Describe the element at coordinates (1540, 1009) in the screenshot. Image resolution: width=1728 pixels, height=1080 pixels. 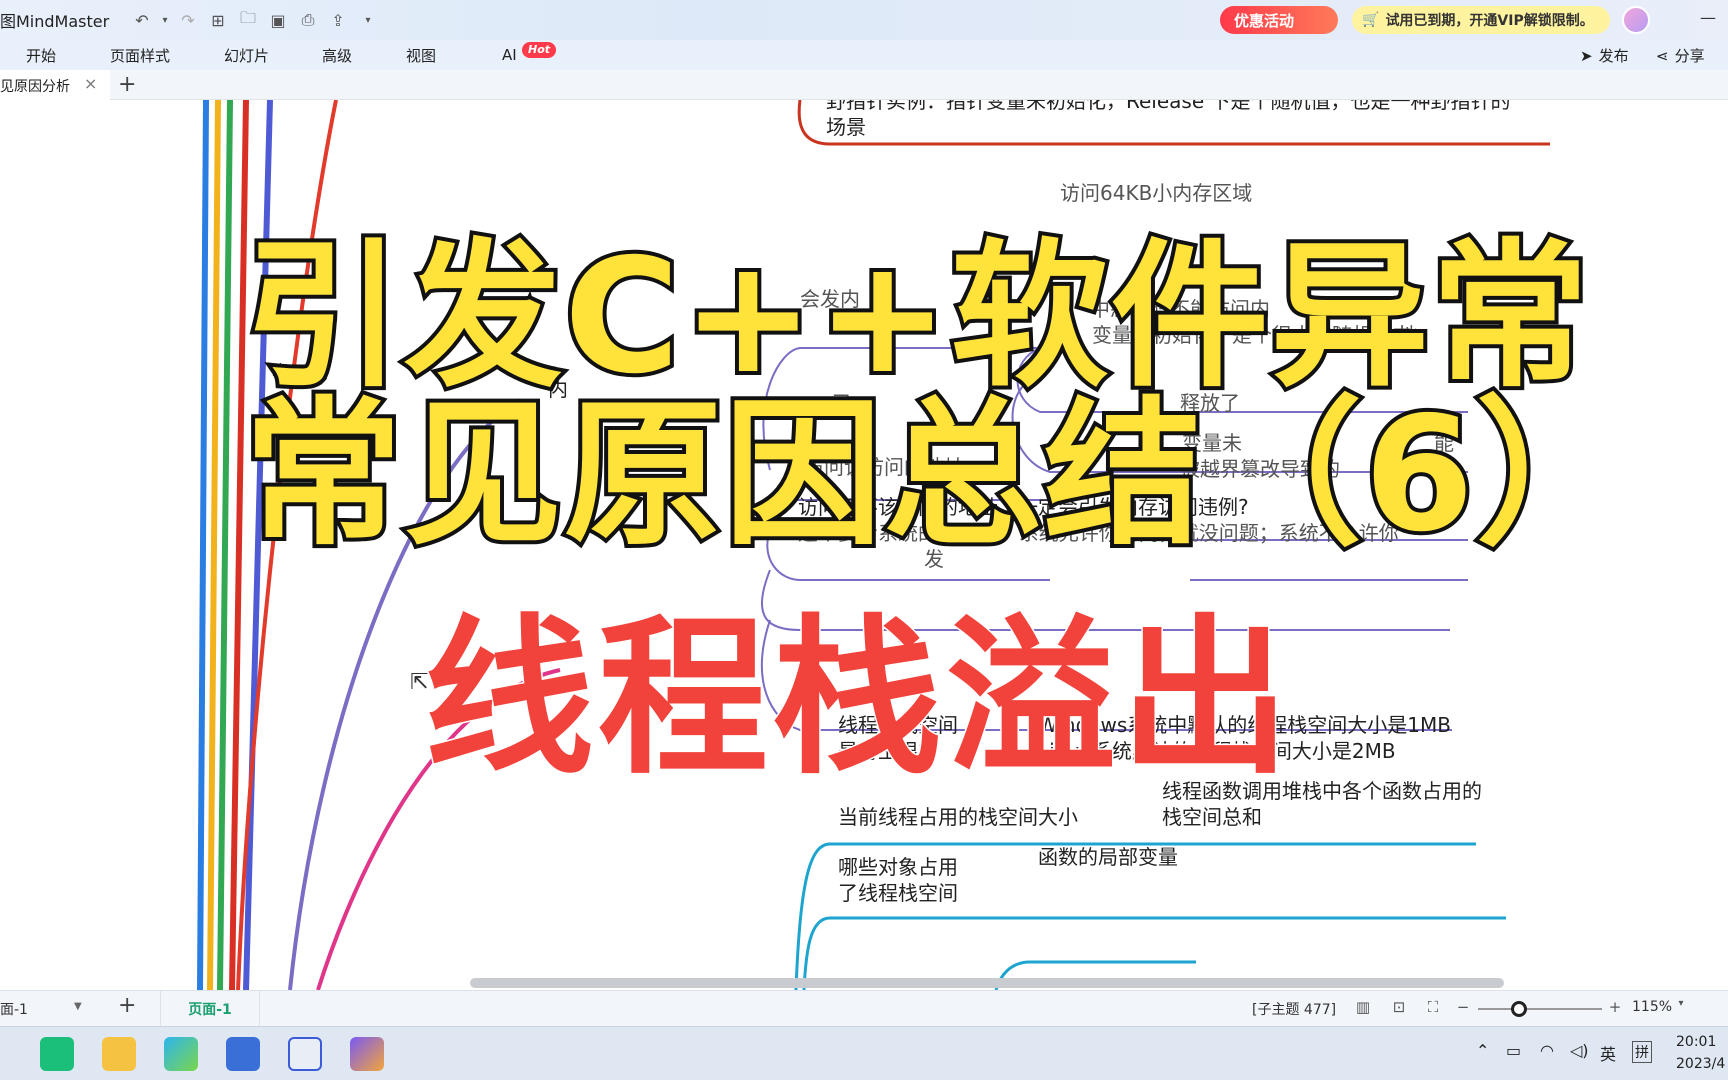
I see `zoom-slider` at that location.